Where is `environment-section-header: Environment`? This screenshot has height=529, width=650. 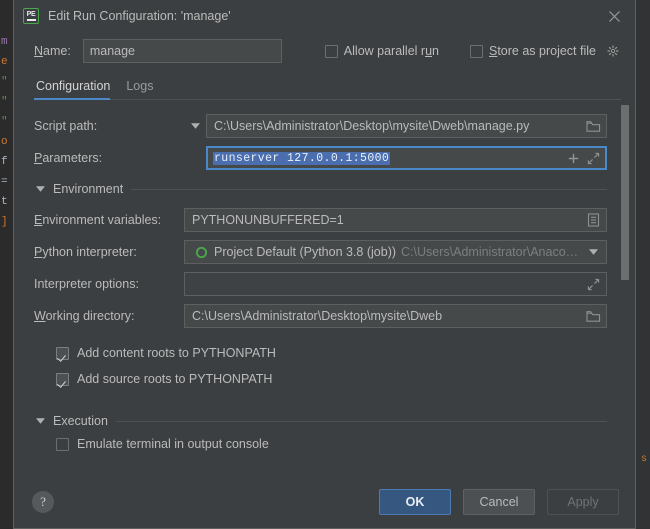
environment-section-header: Environment is located at coordinates (334, 189).